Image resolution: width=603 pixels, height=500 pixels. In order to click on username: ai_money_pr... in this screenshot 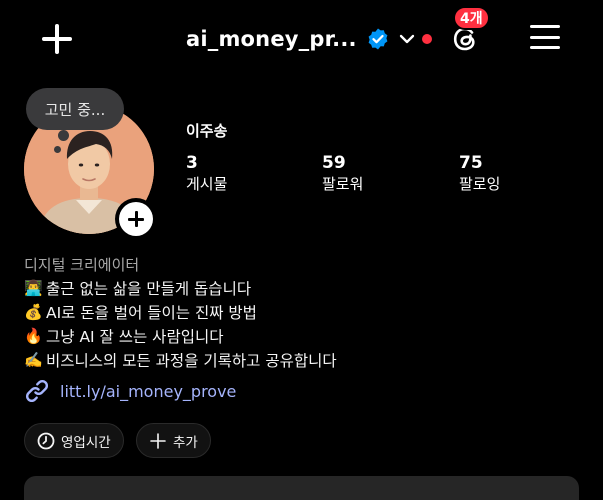, I will do `click(271, 39)`.